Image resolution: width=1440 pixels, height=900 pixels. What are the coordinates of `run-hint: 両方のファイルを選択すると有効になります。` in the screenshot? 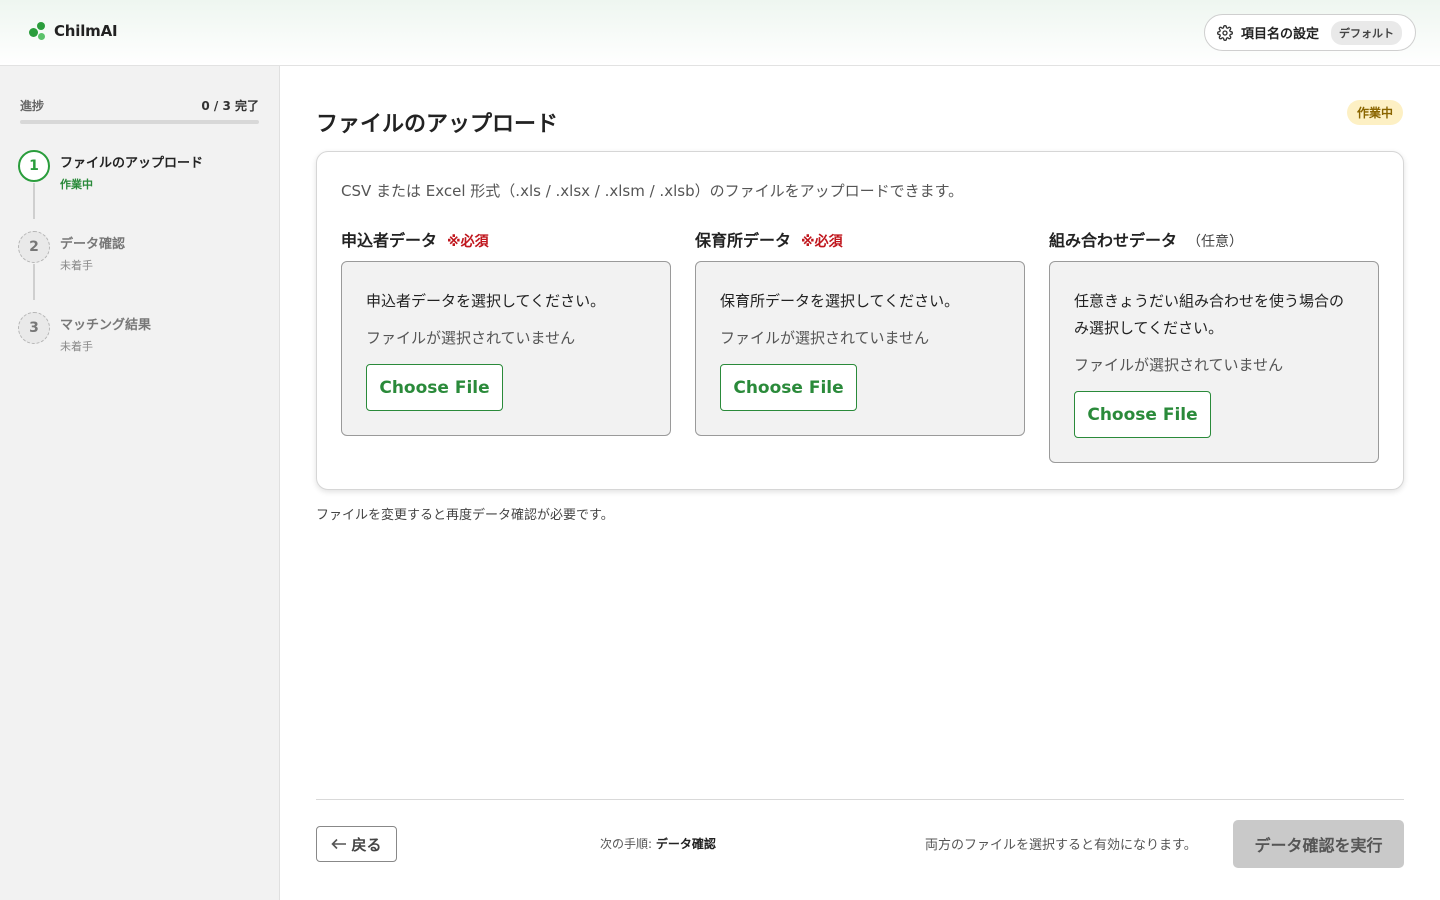 It's located at (1061, 845).